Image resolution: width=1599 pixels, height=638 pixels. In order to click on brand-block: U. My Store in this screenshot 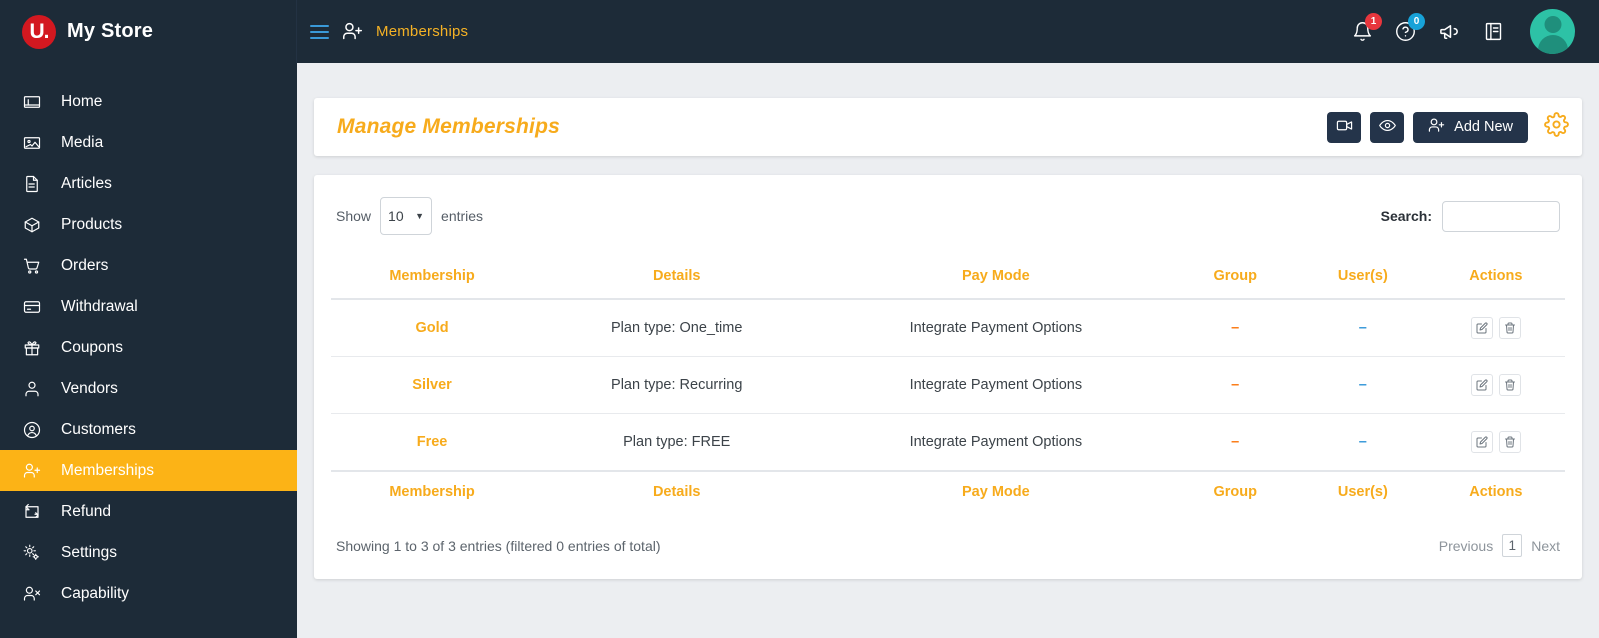, I will do `click(148, 31)`.